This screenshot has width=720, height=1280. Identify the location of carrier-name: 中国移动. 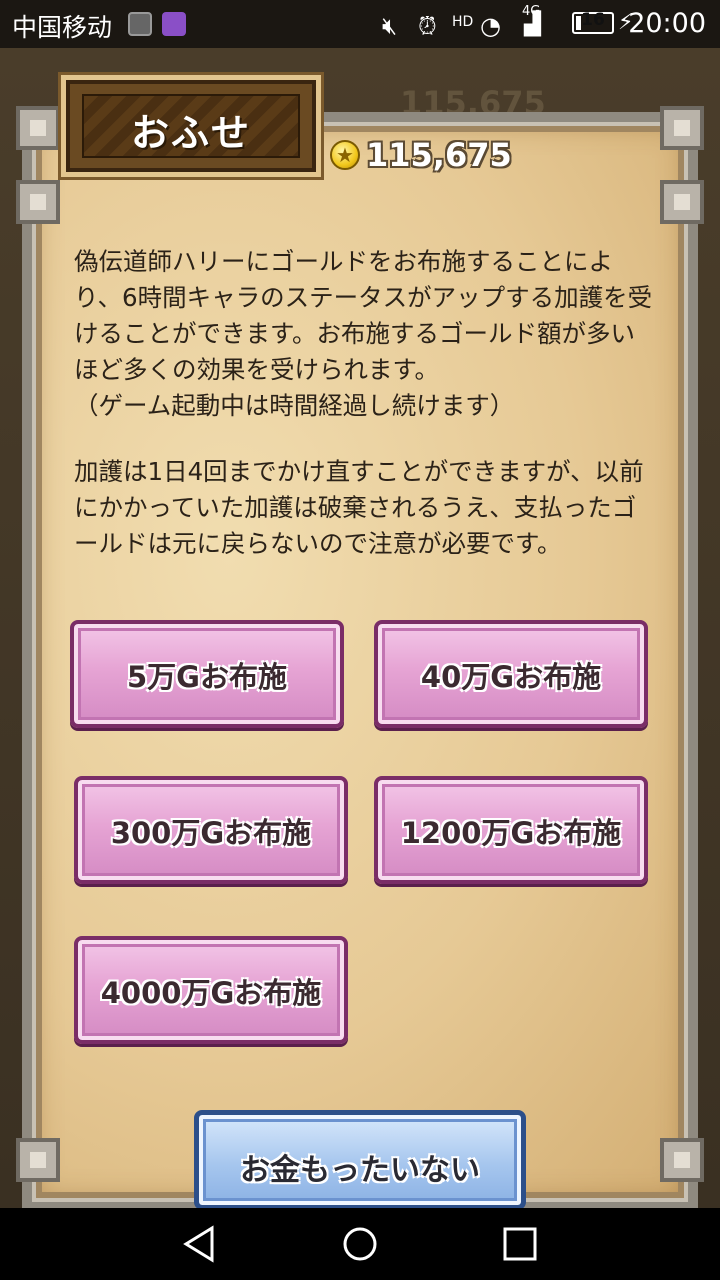
(62, 27).